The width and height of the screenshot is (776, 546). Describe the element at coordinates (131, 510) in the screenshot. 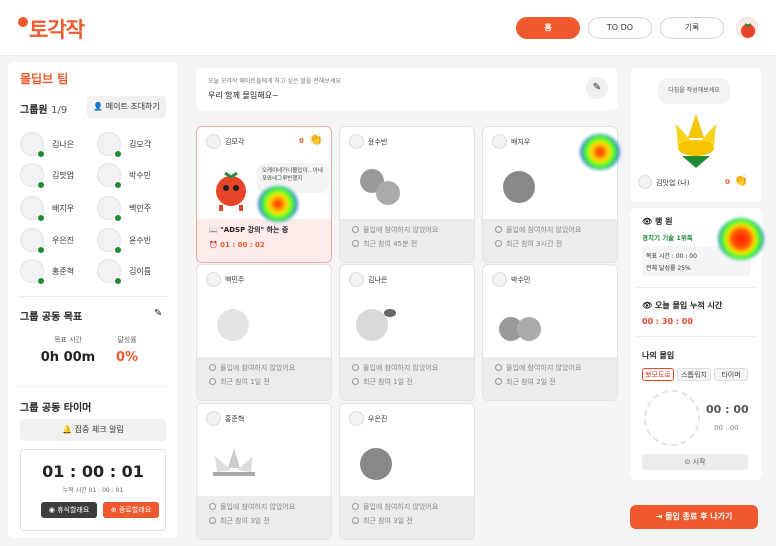

I see `end-button: ⊕ 종료할래요` at that location.